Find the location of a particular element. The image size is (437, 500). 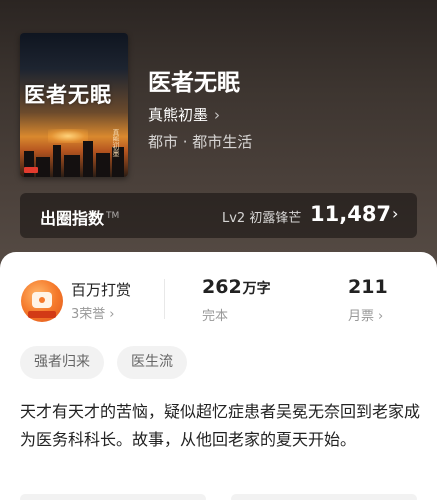

word-count-value: 262万字 is located at coordinates (236, 287).